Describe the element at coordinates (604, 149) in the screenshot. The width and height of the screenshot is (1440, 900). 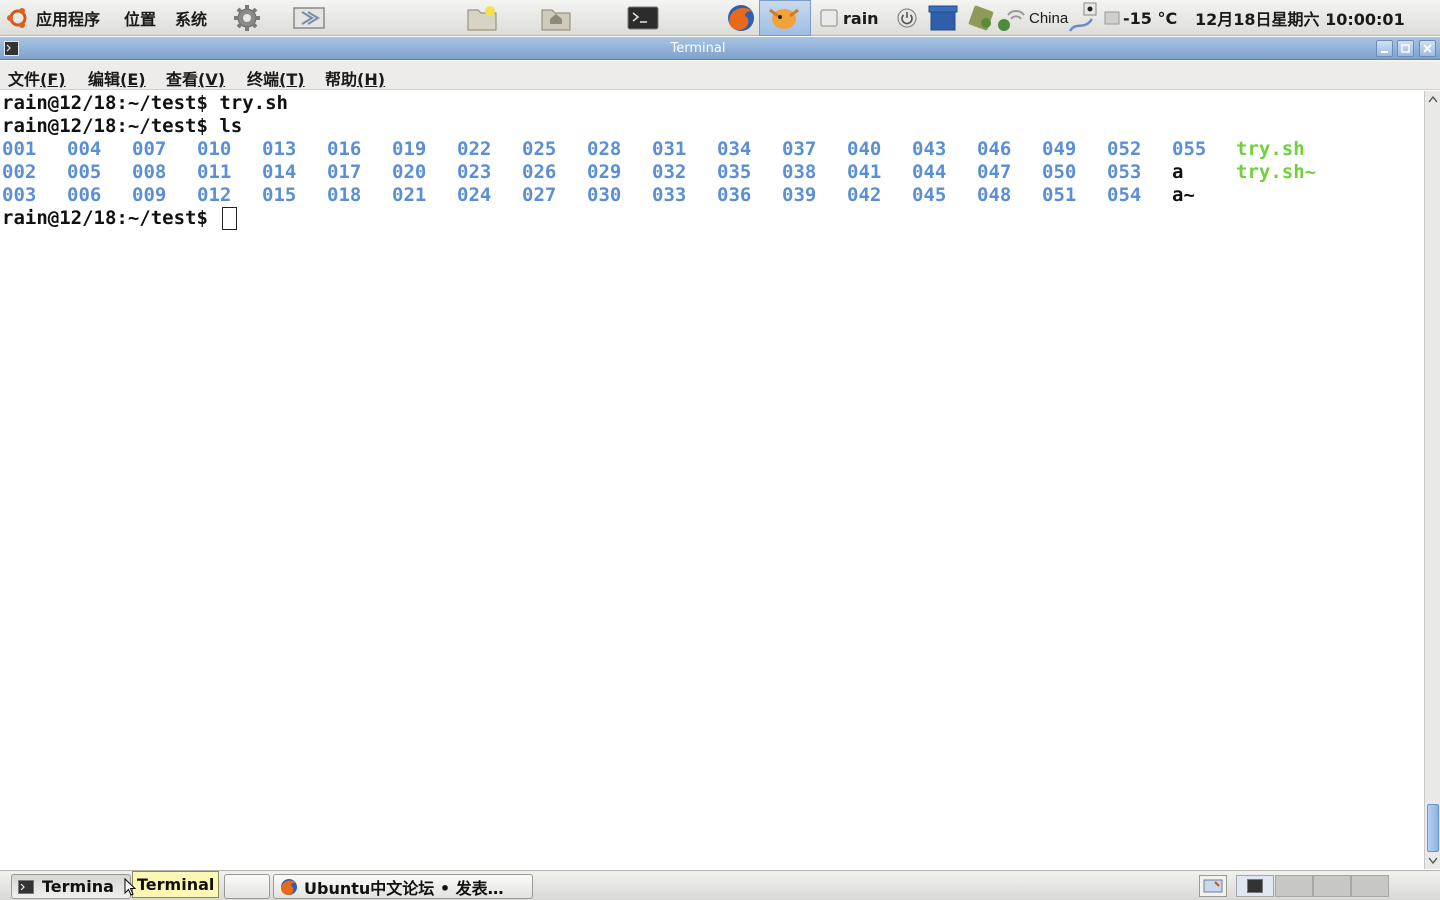
I see `ls-entry: 028` at that location.